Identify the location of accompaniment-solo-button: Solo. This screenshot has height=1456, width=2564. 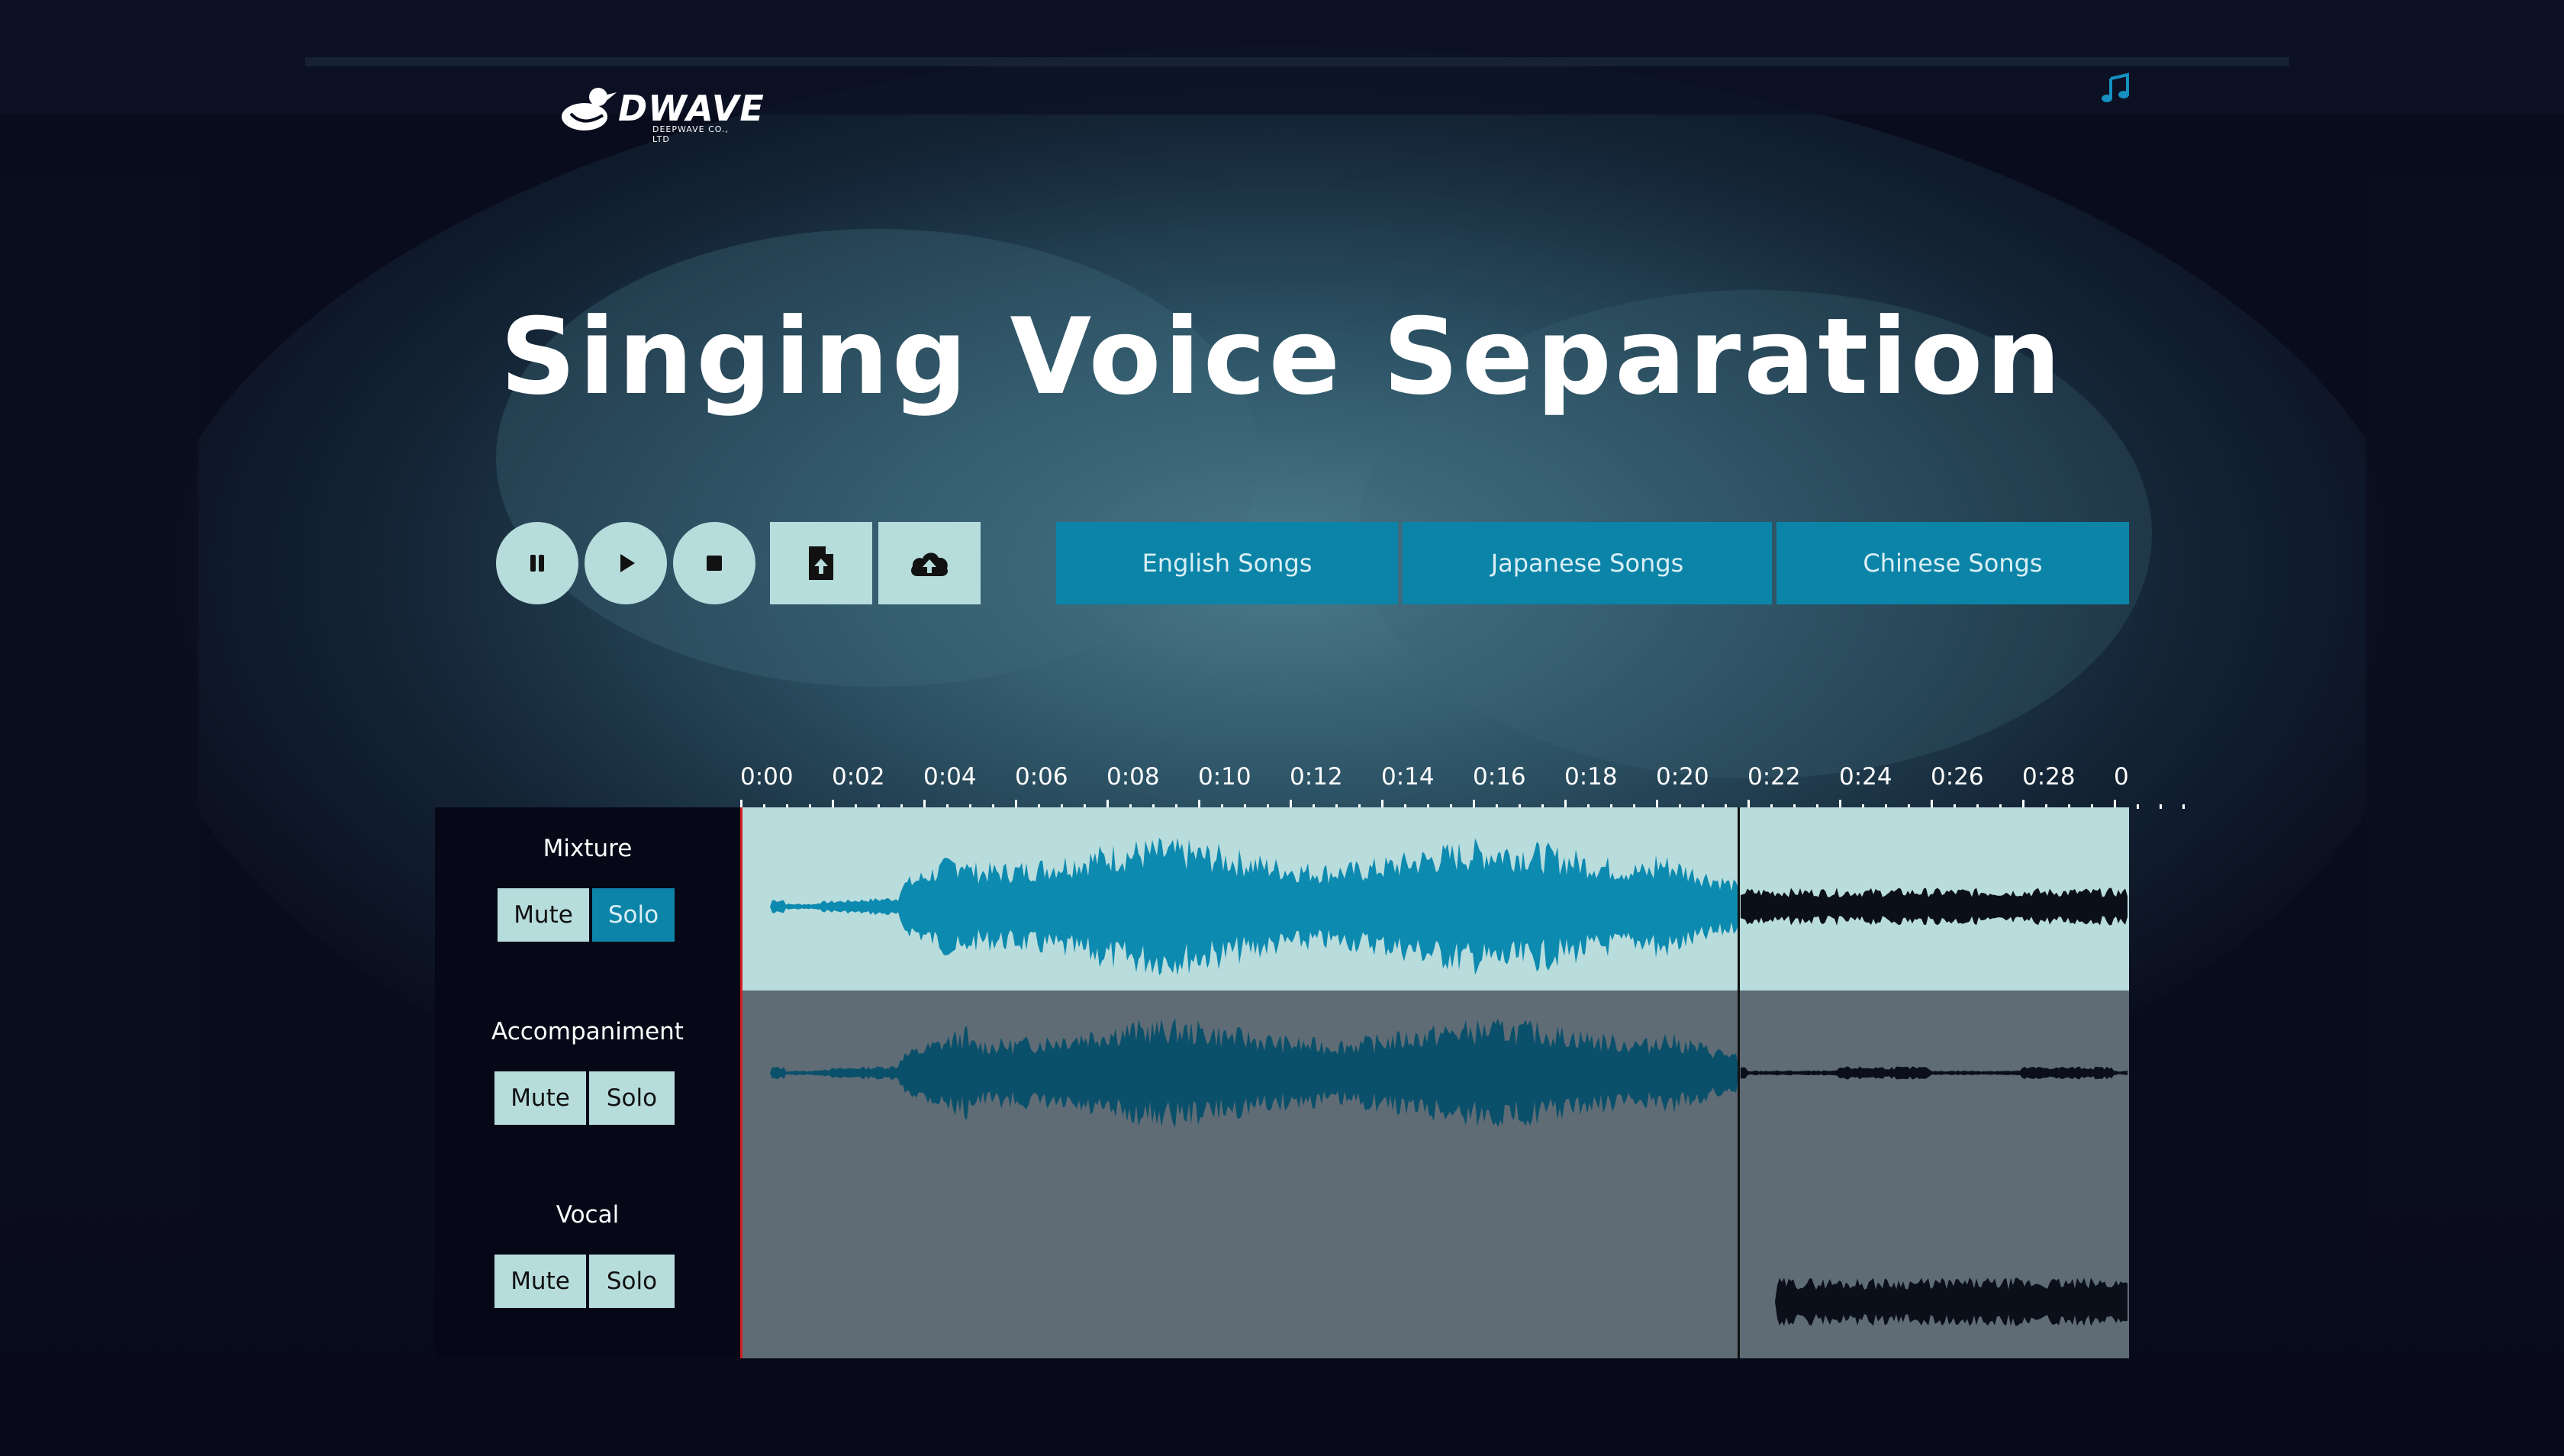
(632, 1098).